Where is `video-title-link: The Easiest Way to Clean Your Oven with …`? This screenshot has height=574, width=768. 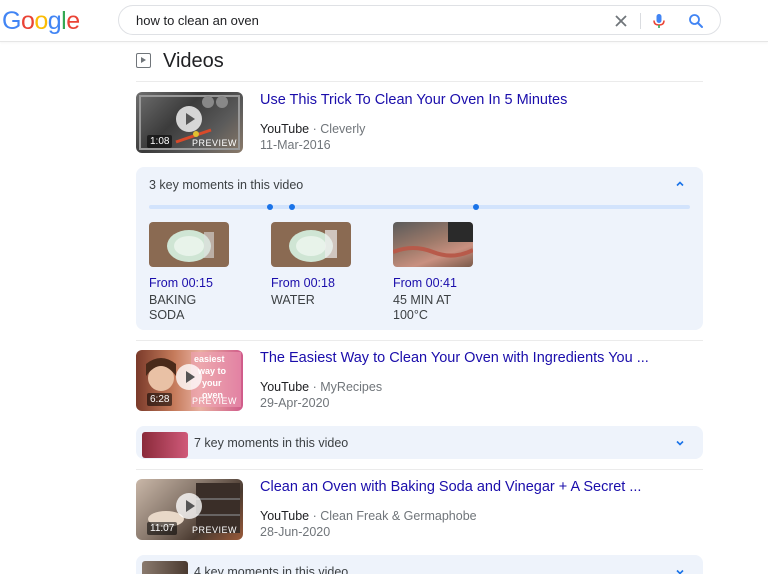 video-title-link: The Easiest Way to Clean Your Oven with … is located at coordinates (454, 358).